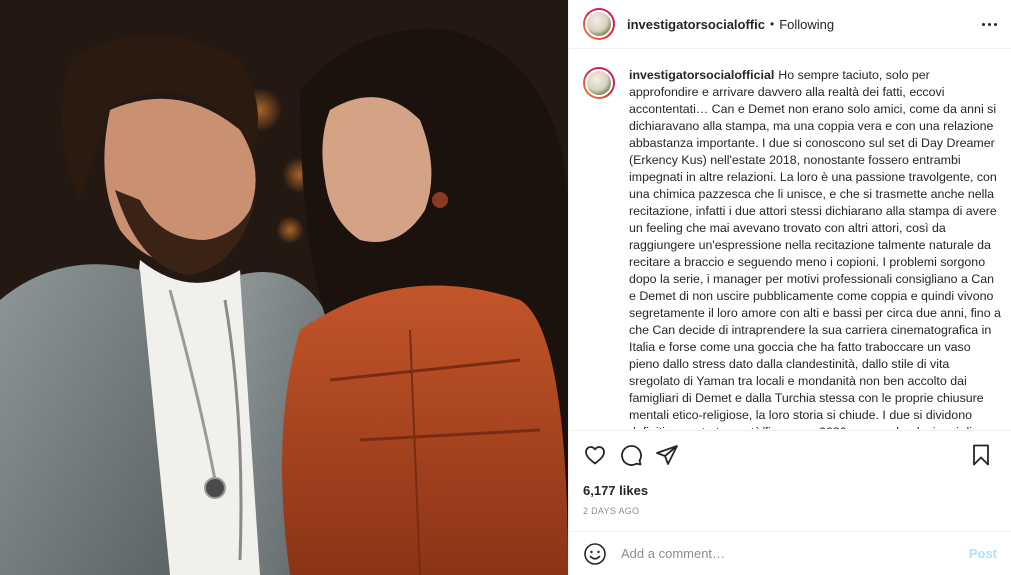  I want to click on heart-icon, so click(595, 455).